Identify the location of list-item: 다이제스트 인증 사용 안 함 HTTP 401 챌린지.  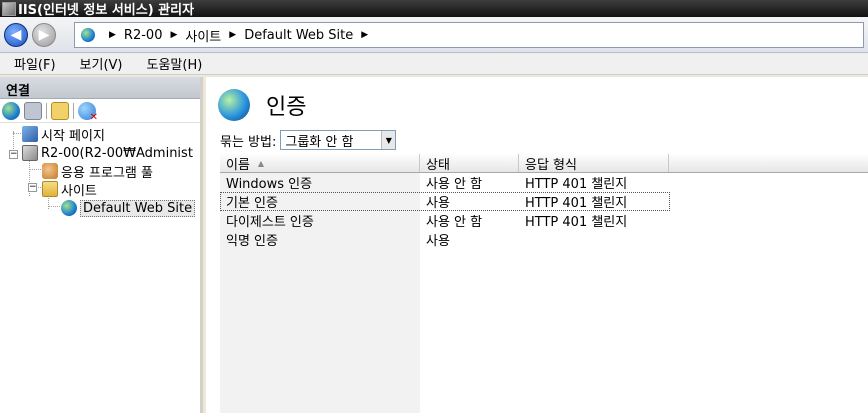
(544, 220).